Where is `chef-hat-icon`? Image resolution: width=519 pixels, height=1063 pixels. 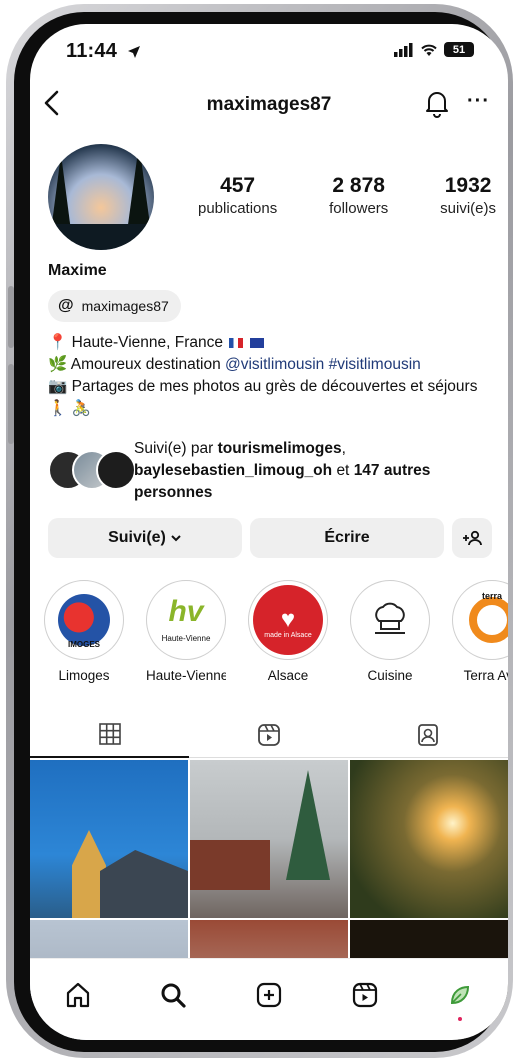 chef-hat-icon is located at coordinates (390, 618).